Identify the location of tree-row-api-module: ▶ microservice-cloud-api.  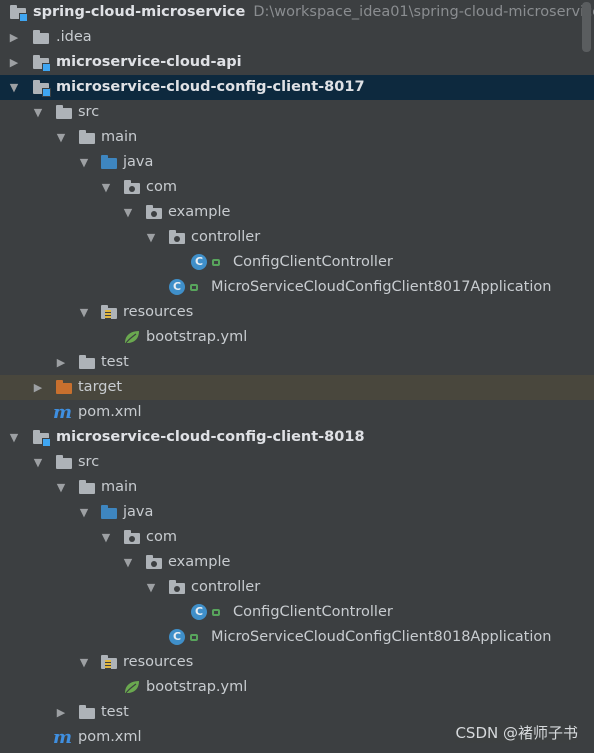
(297, 62).